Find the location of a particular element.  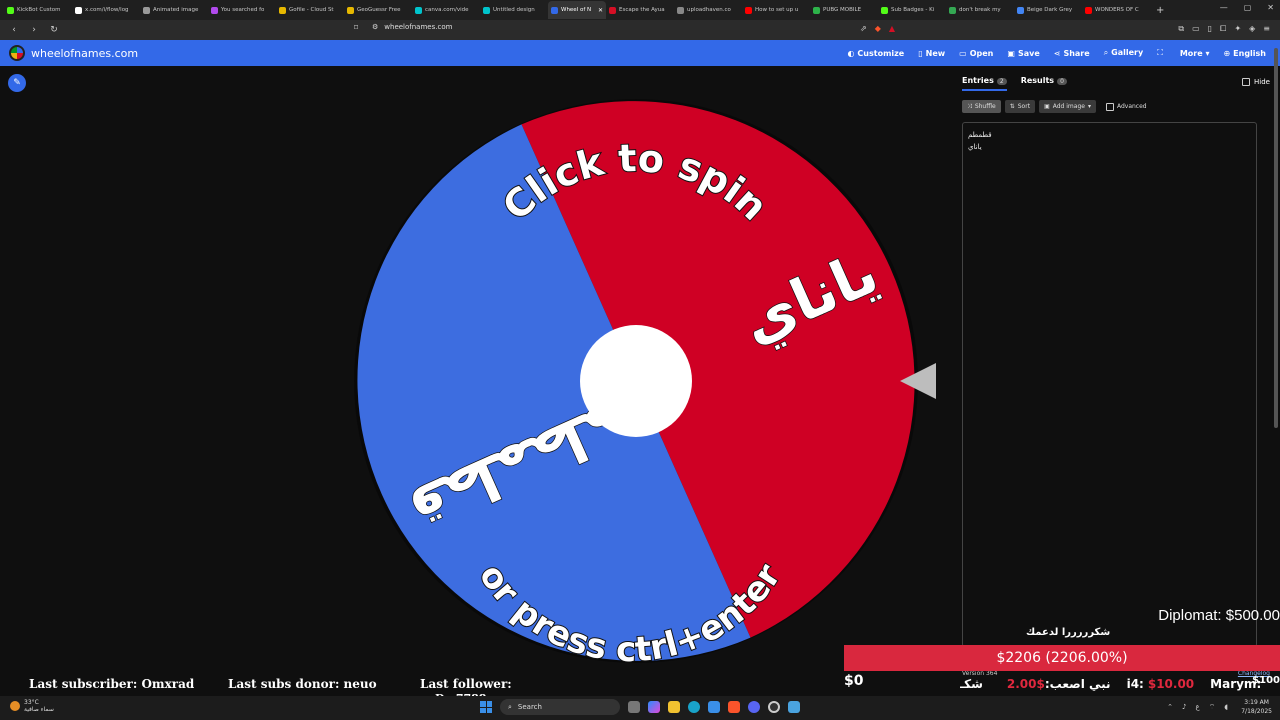

minimize-icon: — is located at coordinates (1224, 7).